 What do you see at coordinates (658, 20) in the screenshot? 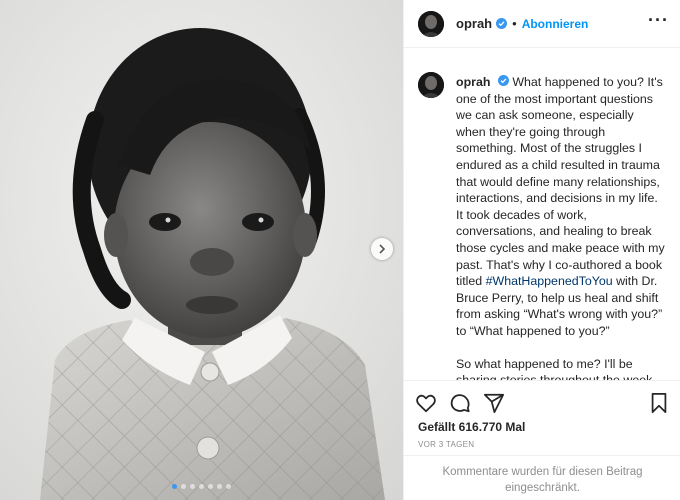
I see `more-options-icon: ···` at bounding box center [658, 20].